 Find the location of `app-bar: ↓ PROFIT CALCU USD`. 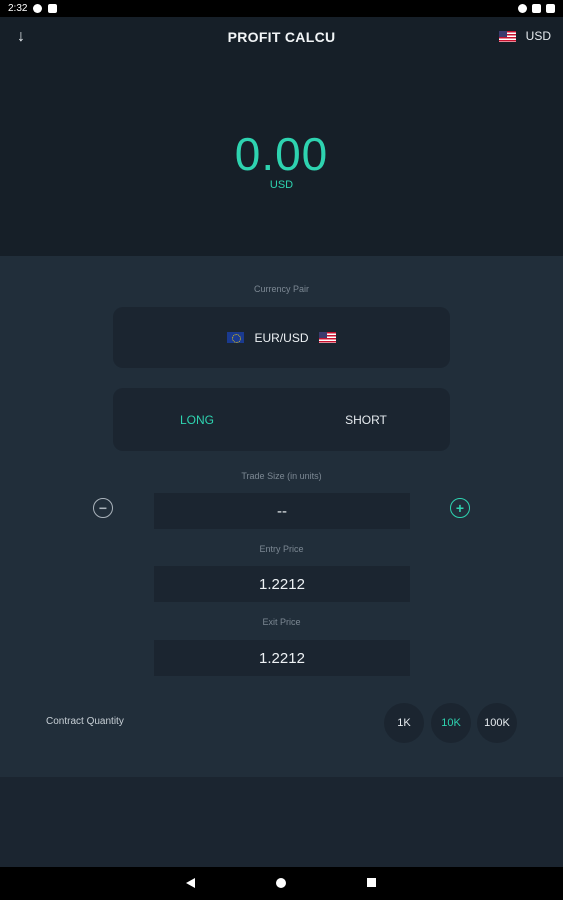

app-bar: ↓ PROFIT CALCU USD is located at coordinates (281, 37).